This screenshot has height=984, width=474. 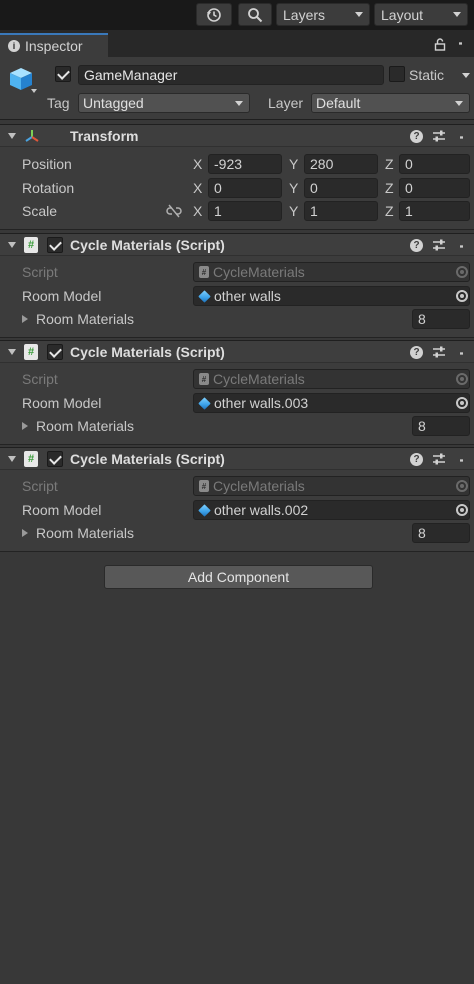 I want to click on active-checkbox, so click(x=63, y=74).